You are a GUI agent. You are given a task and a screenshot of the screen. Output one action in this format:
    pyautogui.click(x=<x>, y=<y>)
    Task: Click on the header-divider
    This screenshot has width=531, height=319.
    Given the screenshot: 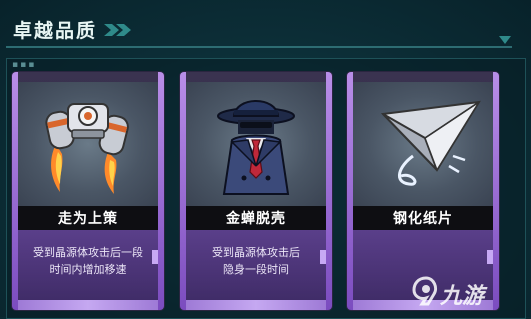 What is the action you would take?
    pyautogui.click(x=259, y=47)
    